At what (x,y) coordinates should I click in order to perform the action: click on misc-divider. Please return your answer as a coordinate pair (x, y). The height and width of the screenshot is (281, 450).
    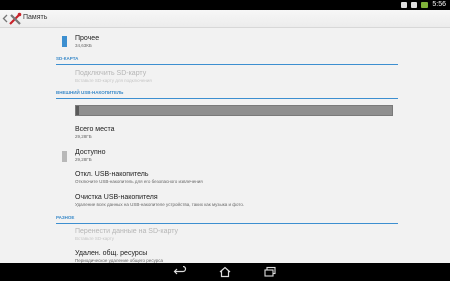
    Looking at the image, I should click on (227, 223).